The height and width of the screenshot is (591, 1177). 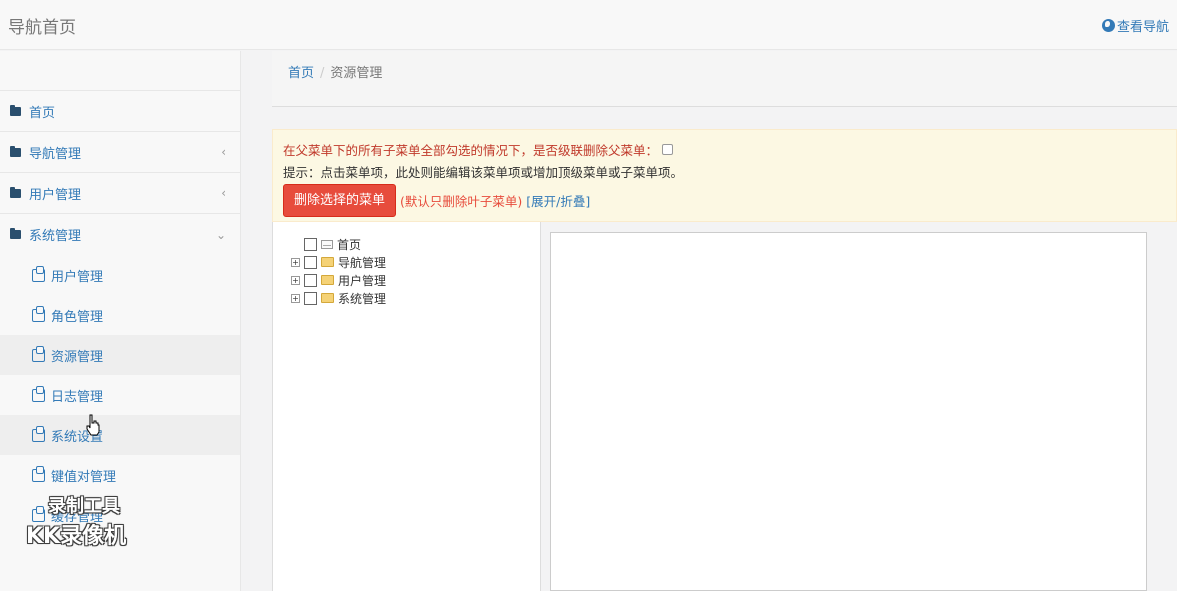 I want to click on view-nav-label: 查看导航, so click(x=1142, y=27).